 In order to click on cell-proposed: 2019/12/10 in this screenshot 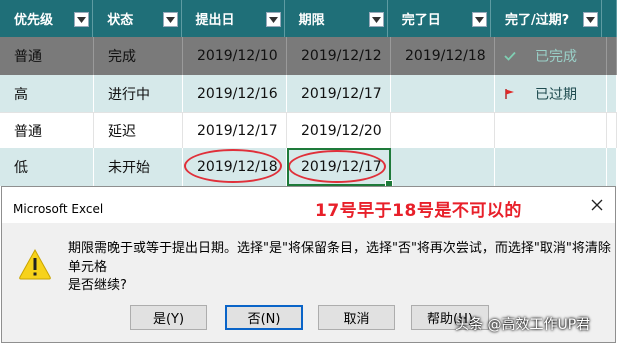, I will do `click(235, 56)`.